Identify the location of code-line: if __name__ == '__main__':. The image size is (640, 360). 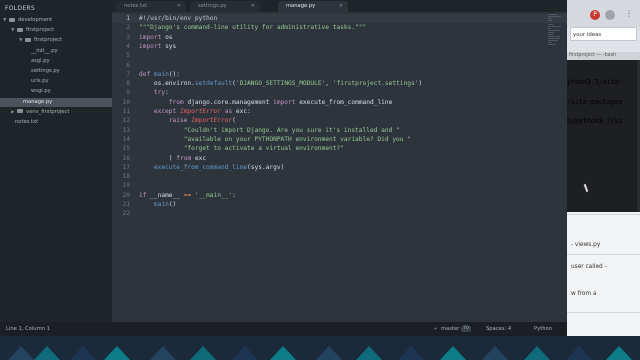
(187, 195).